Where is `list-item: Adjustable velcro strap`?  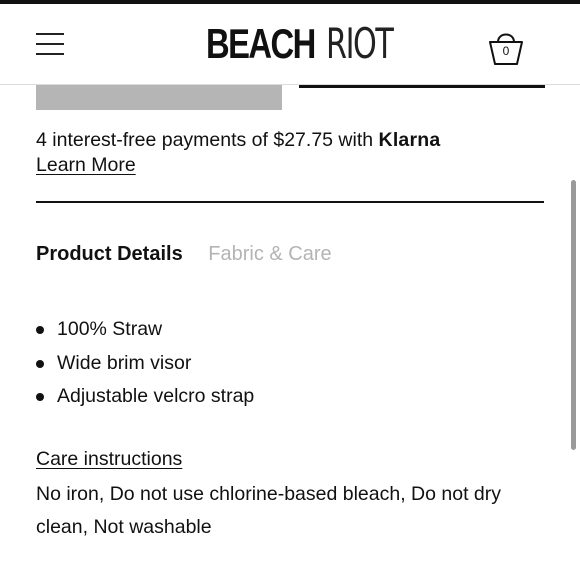
list-item: Adjustable velcro strap is located at coordinates (145, 397).